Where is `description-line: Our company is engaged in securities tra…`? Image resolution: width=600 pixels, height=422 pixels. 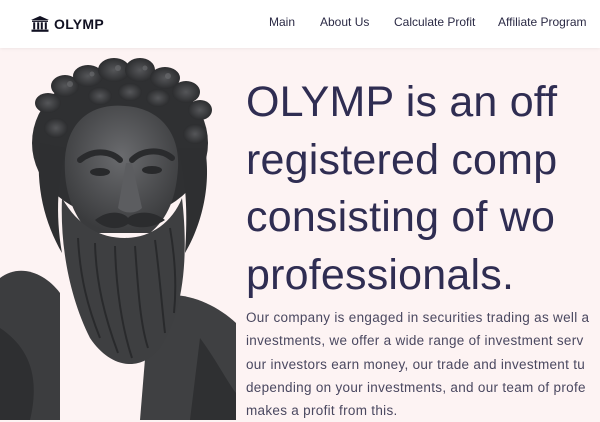 description-line: Our company is engaged in securities tra… is located at coordinates (418, 317).